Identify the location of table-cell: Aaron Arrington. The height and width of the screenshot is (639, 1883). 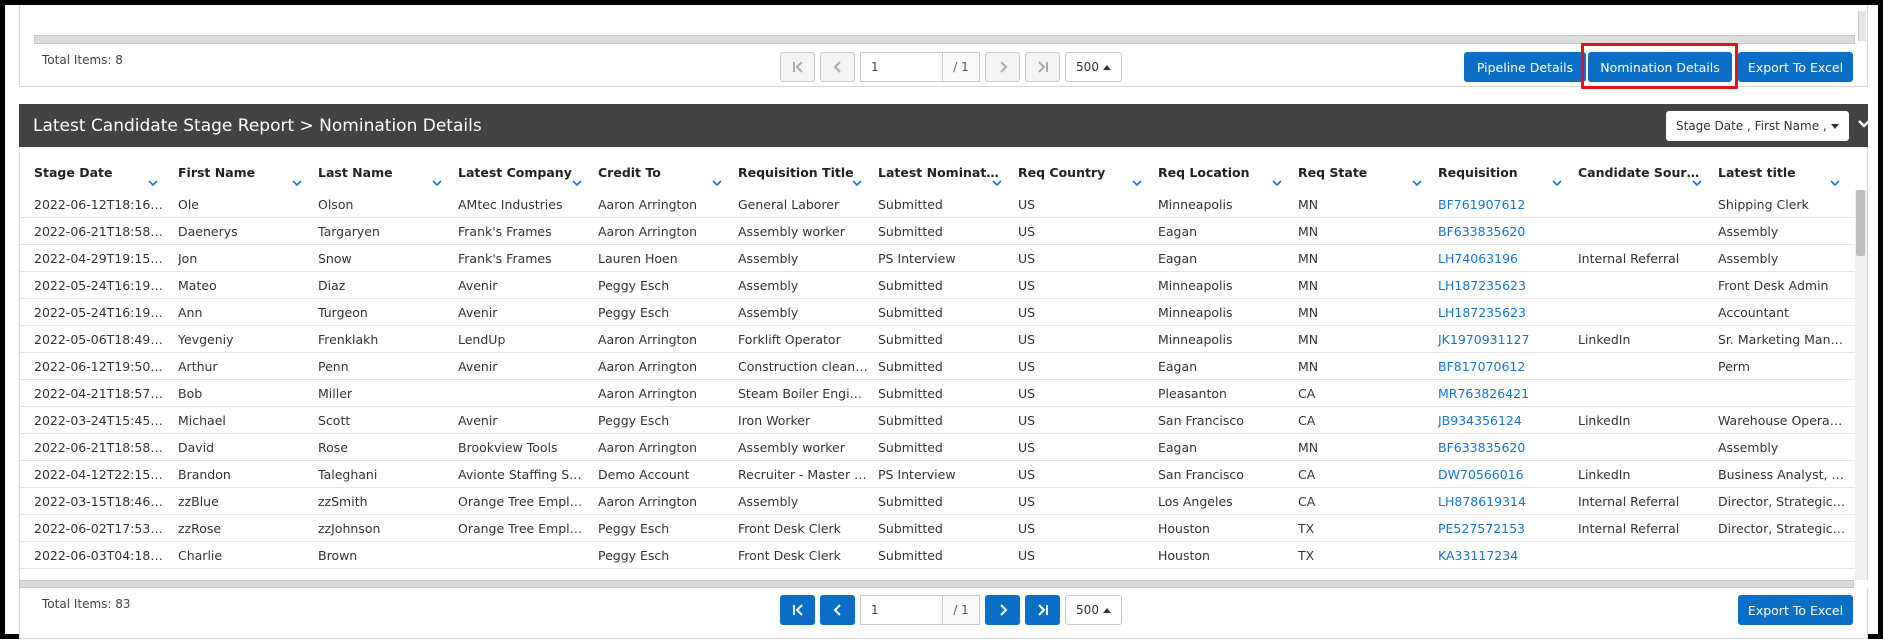
(648, 204).